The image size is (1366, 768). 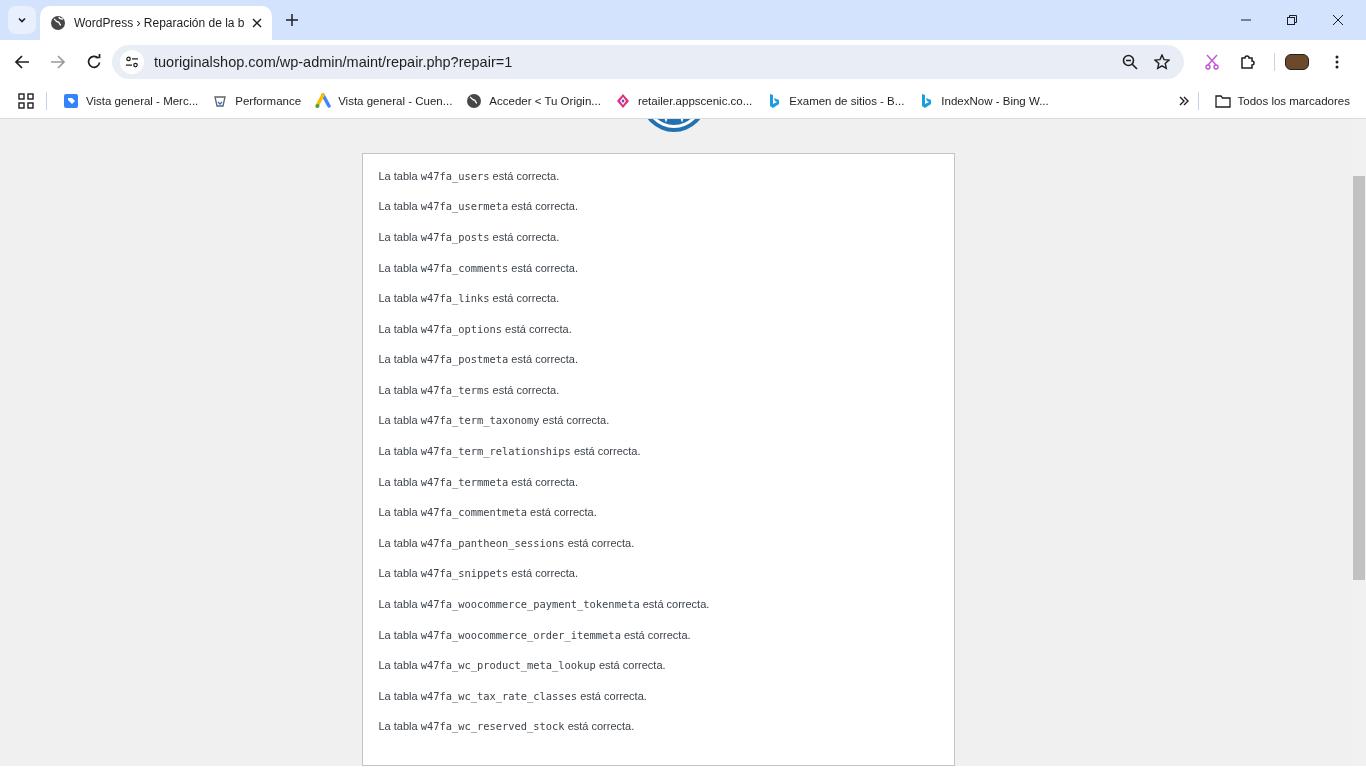 What do you see at coordinates (1212, 62) in the screenshot?
I see `scissors-icon` at bounding box center [1212, 62].